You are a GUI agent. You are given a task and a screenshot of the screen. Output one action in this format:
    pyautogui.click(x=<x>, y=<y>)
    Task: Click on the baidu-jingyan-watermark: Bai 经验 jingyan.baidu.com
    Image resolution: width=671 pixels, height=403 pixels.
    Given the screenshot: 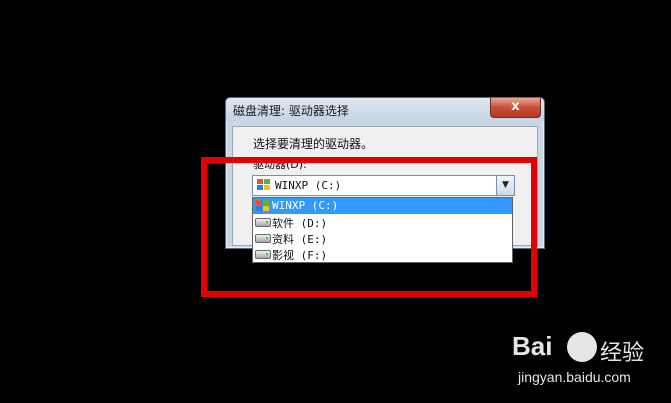 What is the action you would take?
    pyautogui.click(x=590, y=362)
    